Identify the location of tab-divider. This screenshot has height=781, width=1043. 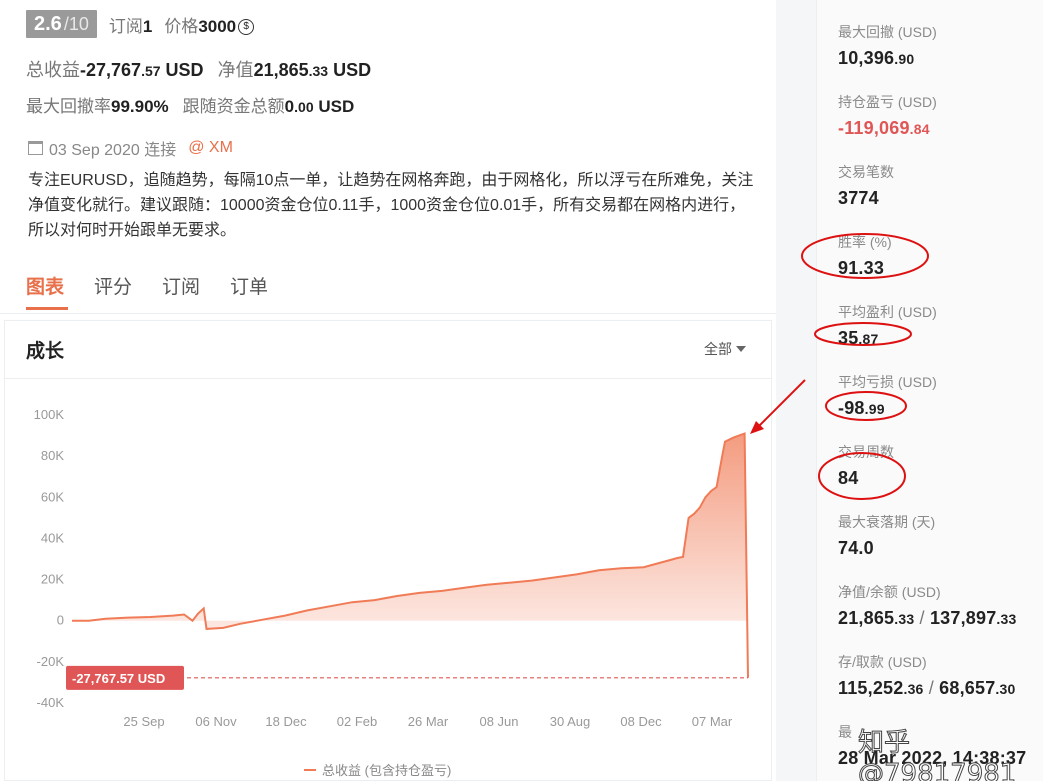
(388, 313).